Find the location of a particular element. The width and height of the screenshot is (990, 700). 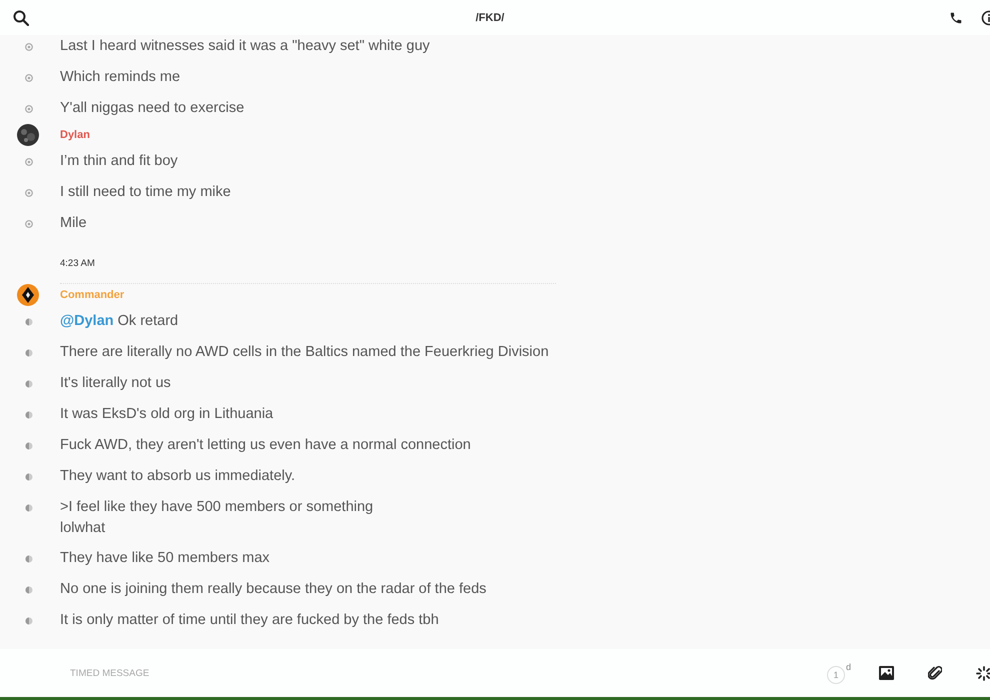

effects-button is located at coordinates (983, 673).